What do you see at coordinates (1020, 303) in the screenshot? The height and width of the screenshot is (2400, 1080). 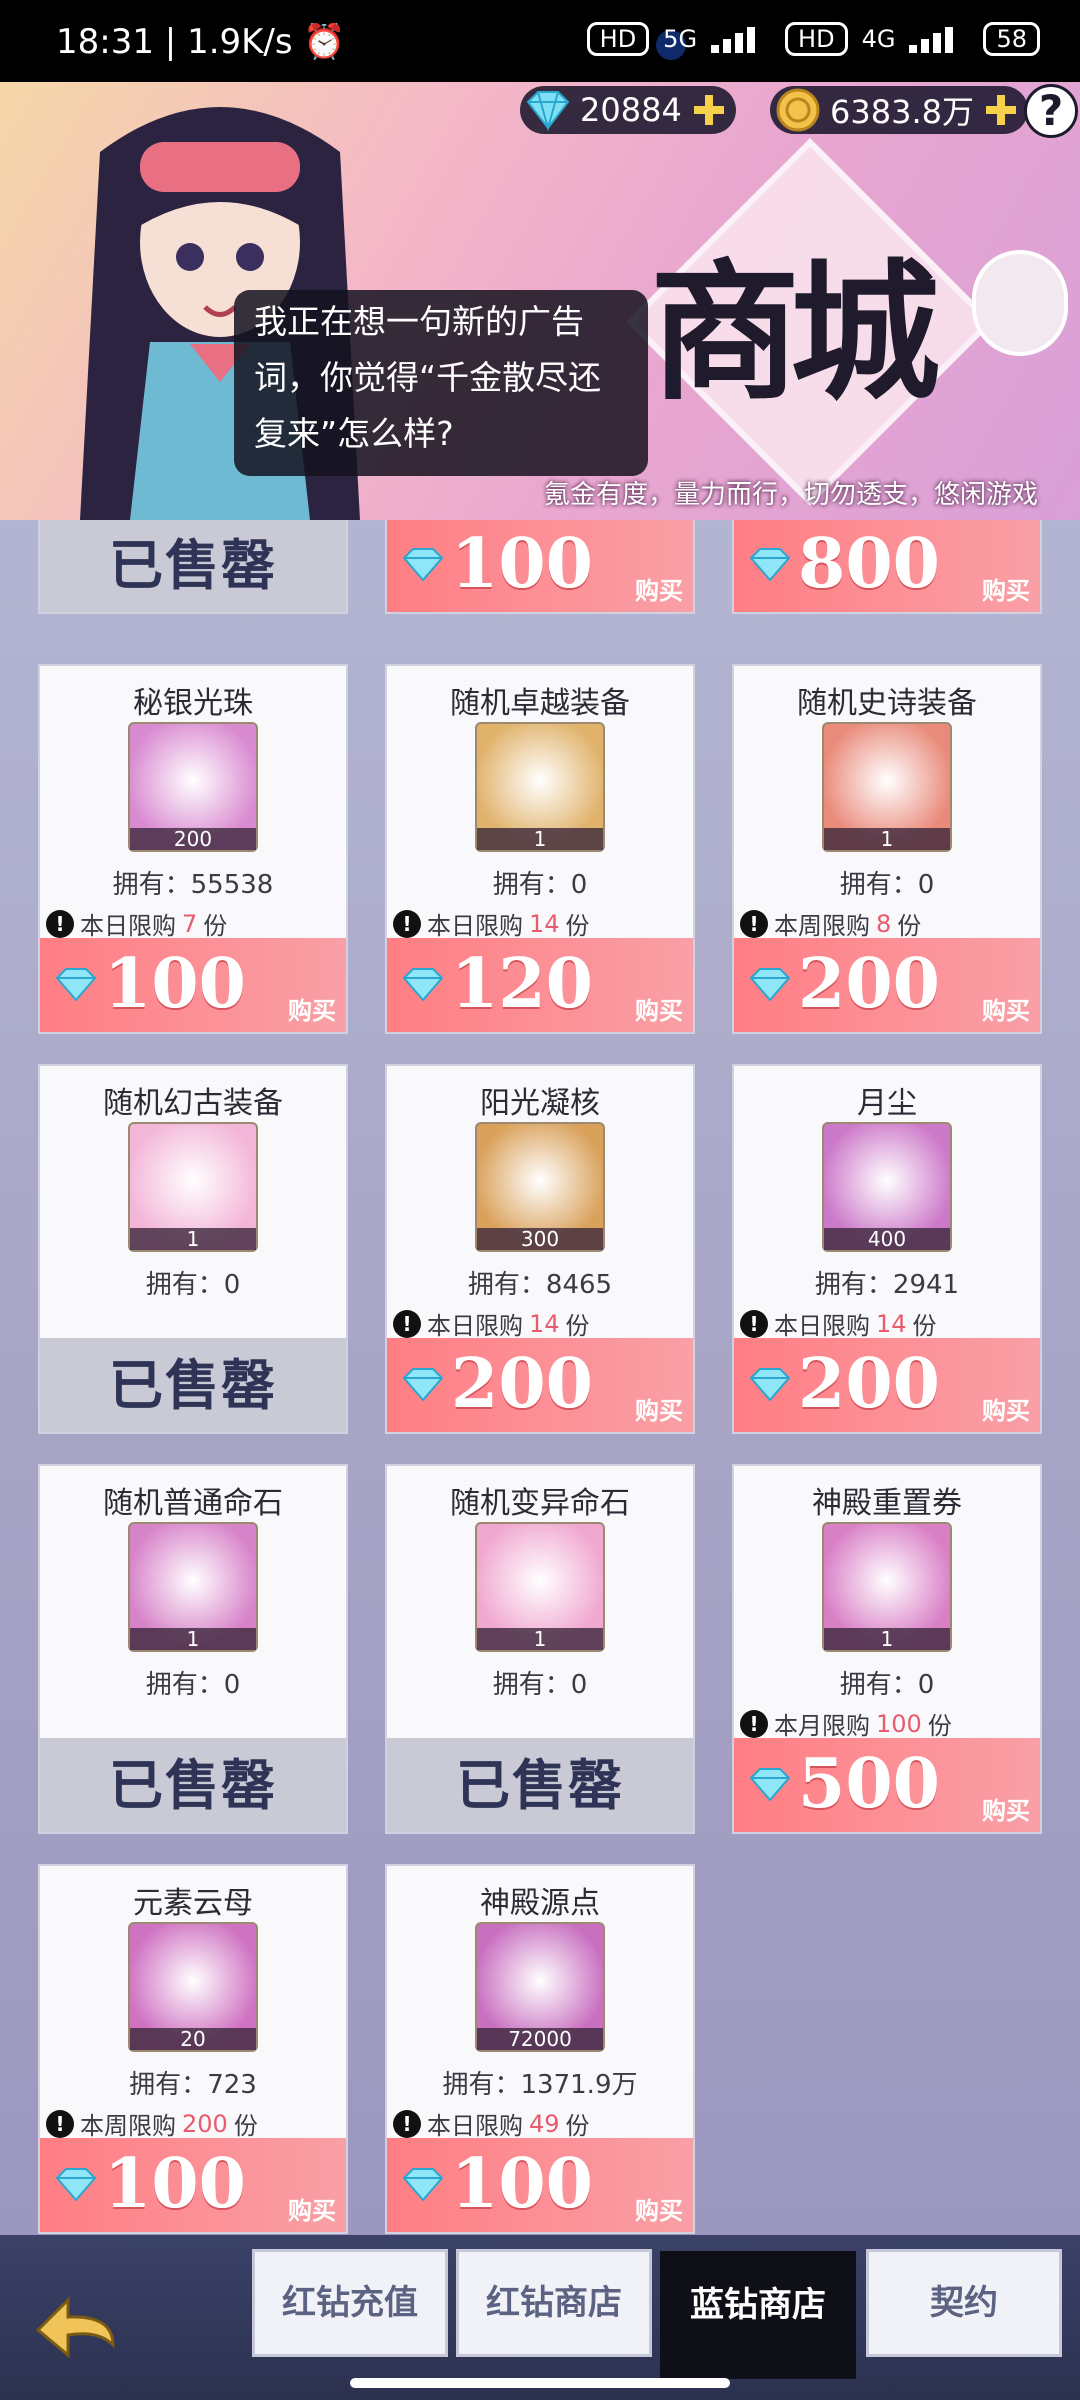 I see `avatar-badge` at bounding box center [1020, 303].